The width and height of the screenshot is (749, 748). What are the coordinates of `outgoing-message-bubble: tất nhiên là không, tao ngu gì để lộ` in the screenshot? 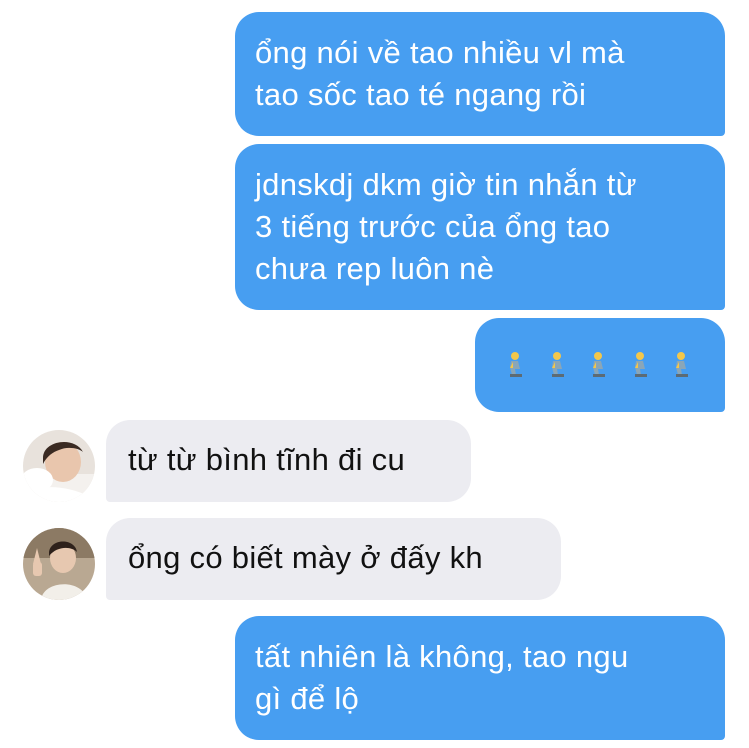 It's located at (480, 678).